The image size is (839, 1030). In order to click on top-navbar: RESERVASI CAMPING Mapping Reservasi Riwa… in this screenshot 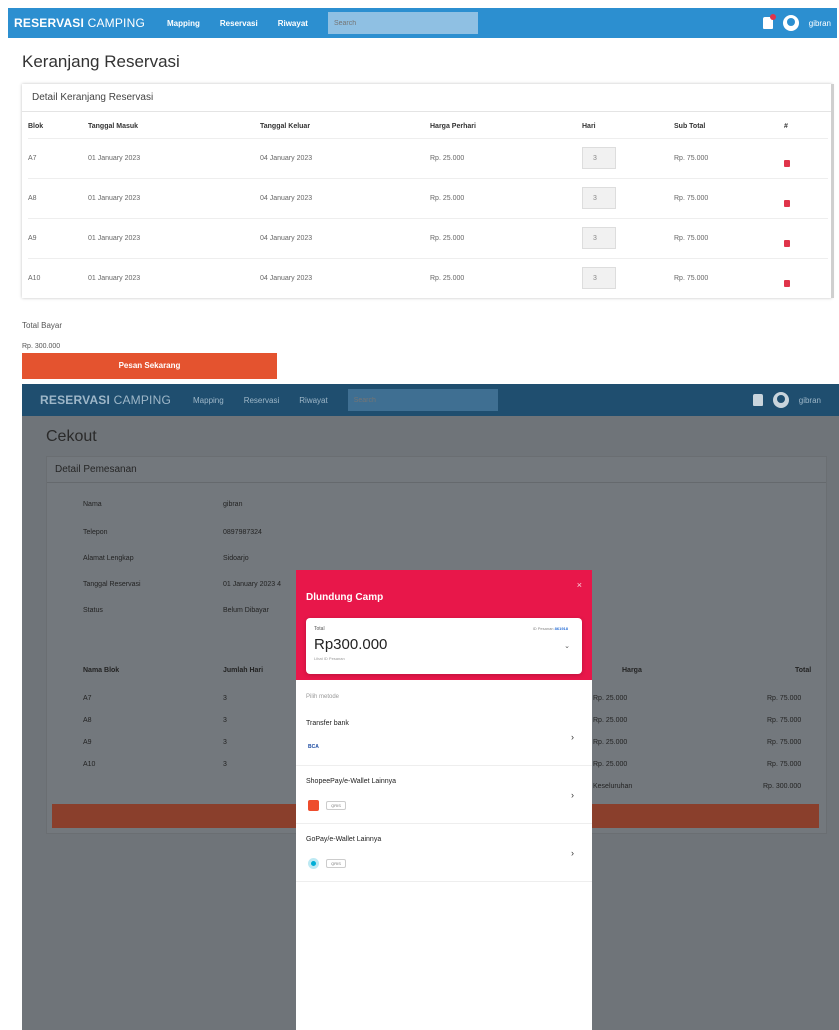, I will do `click(422, 23)`.